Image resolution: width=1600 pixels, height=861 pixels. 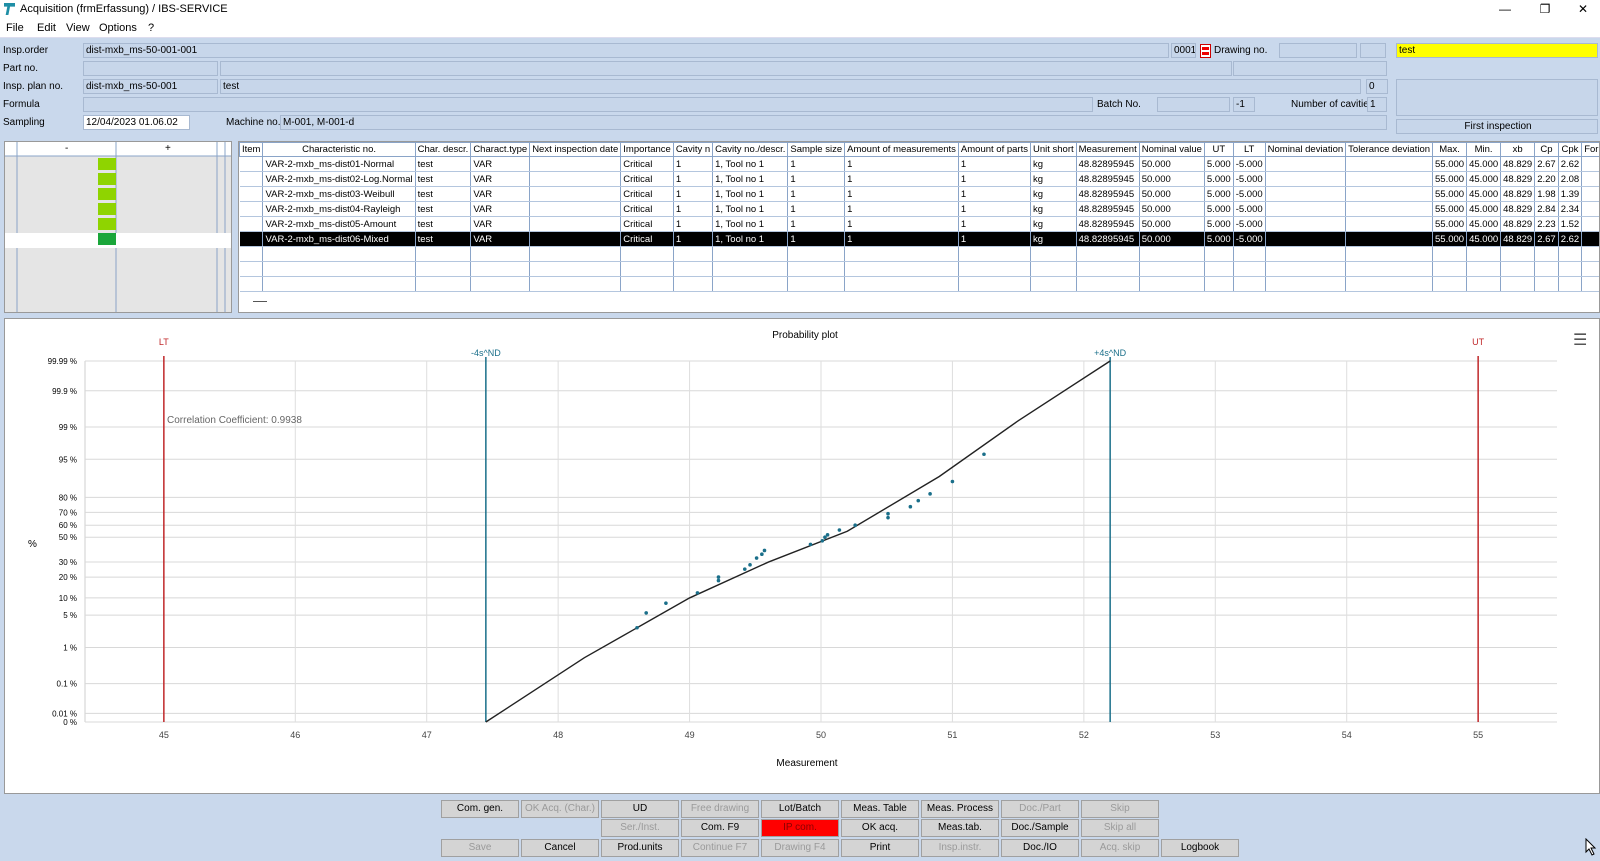 I want to click on insp-plan-number-field: 0, so click(x=1377, y=86).